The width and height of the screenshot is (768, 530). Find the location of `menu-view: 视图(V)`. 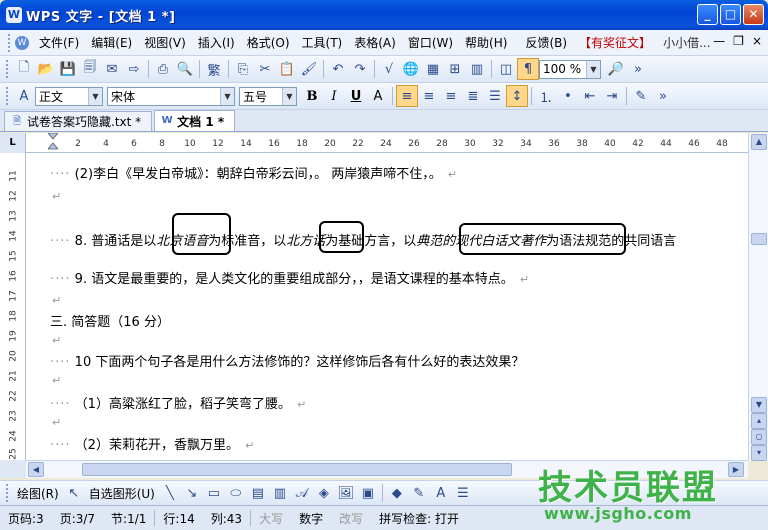

menu-view: 视图(V) is located at coordinates (165, 42).